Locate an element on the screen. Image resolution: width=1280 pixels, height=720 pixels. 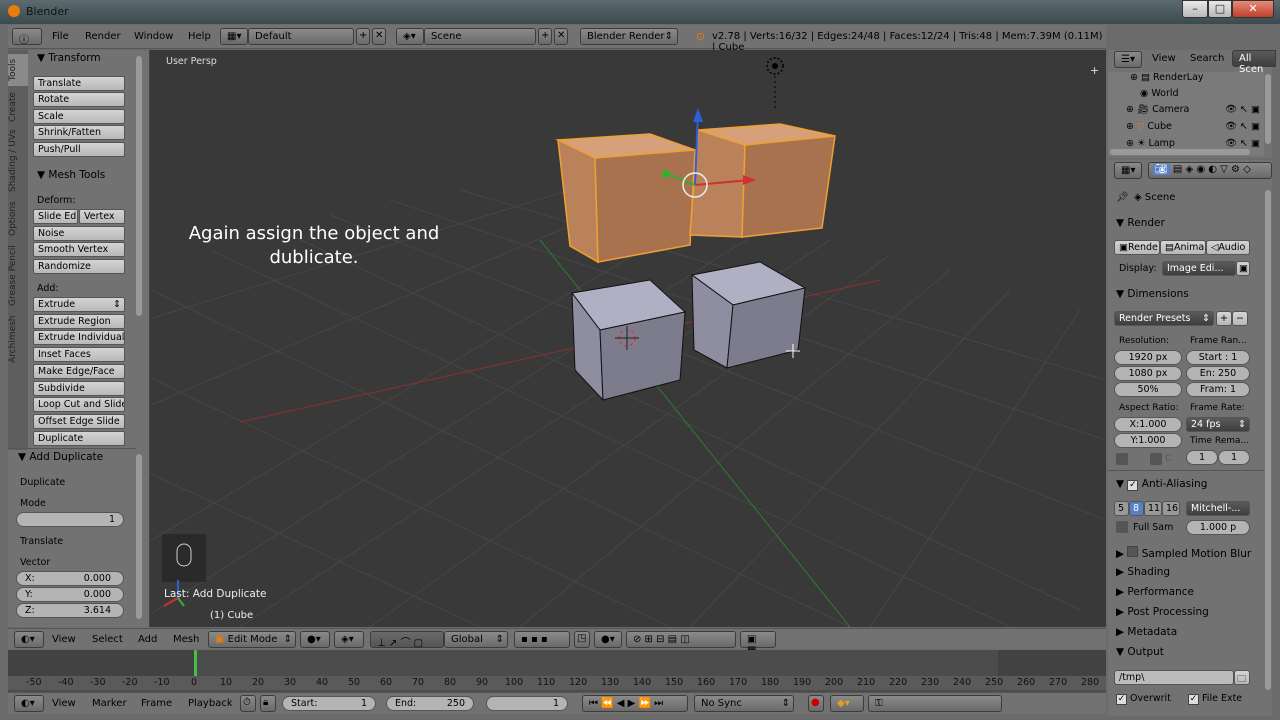
select-mode-toggles: ▪ ▪ ▪ is located at coordinates (542, 639).